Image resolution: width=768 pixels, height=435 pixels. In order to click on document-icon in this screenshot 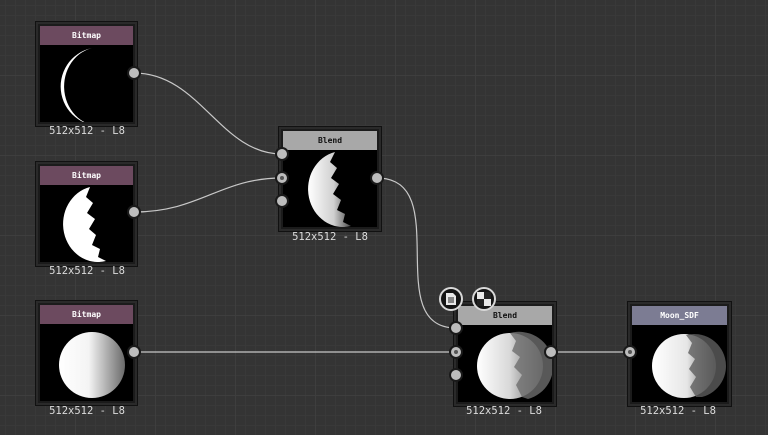, I will do `click(451, 299)`.